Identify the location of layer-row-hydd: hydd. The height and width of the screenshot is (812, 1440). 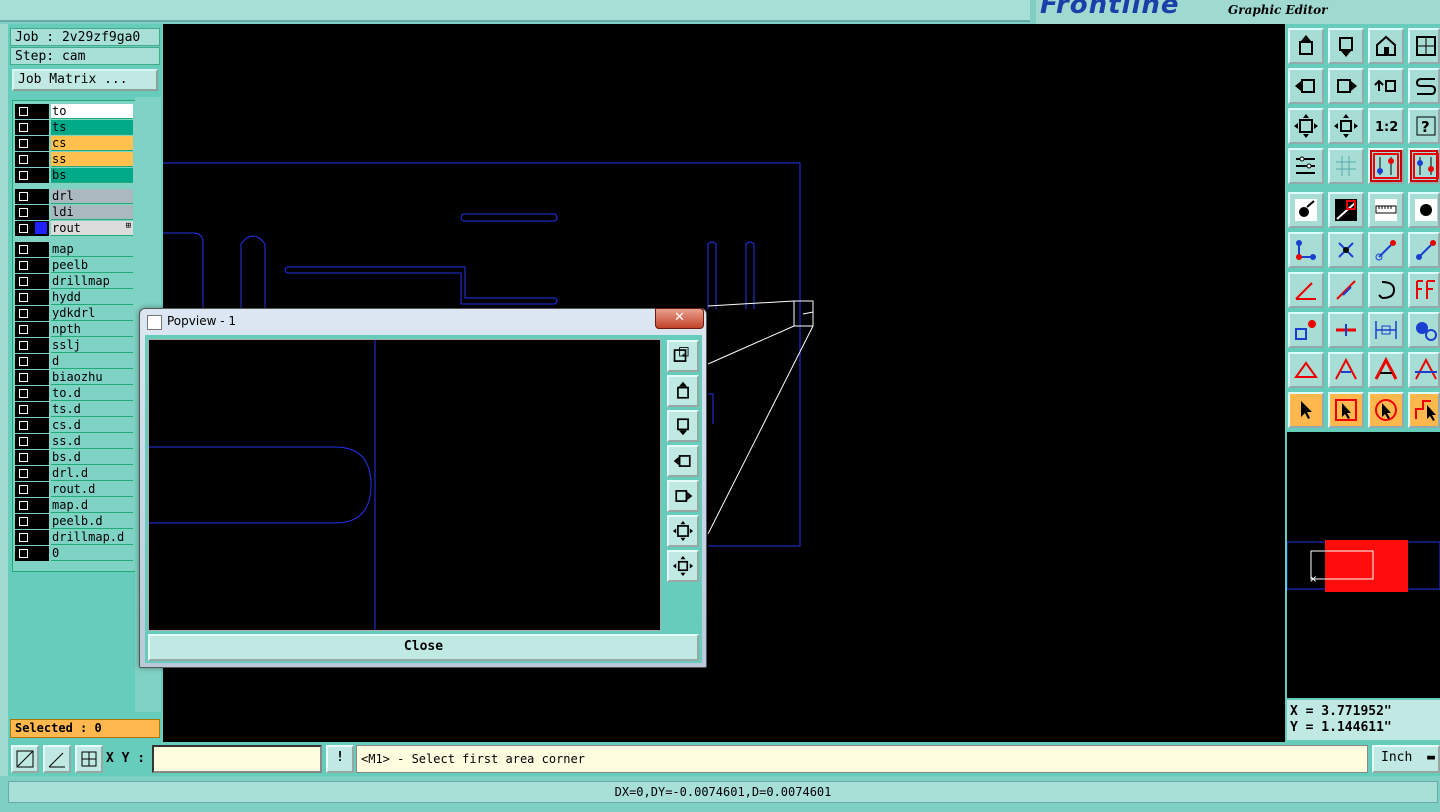
(74, 297).